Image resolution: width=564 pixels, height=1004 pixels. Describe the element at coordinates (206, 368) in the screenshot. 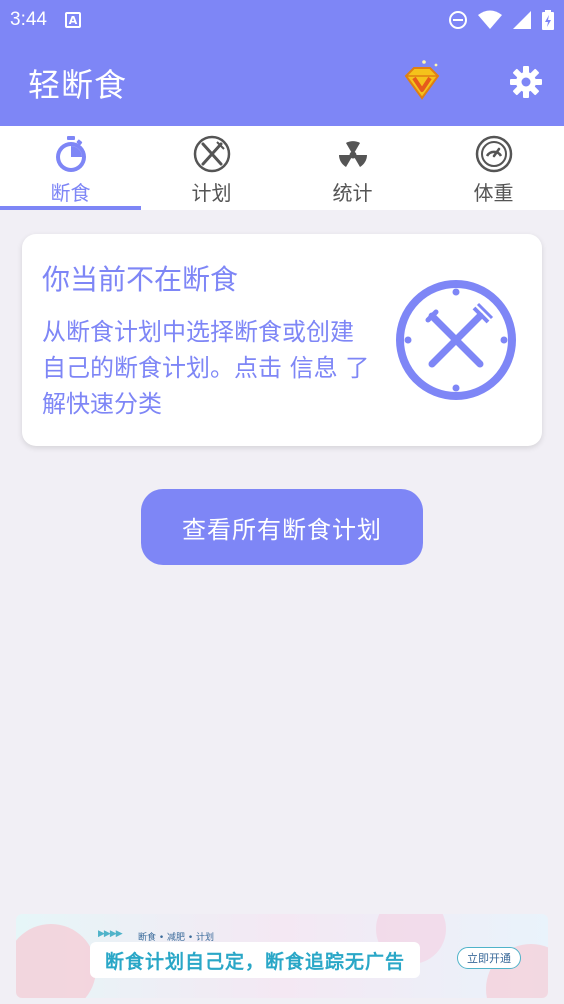

I see `card-body: 从断食计划中选择断食或创建自己的断食计划。点击 信息 了解快速分类` at that location.